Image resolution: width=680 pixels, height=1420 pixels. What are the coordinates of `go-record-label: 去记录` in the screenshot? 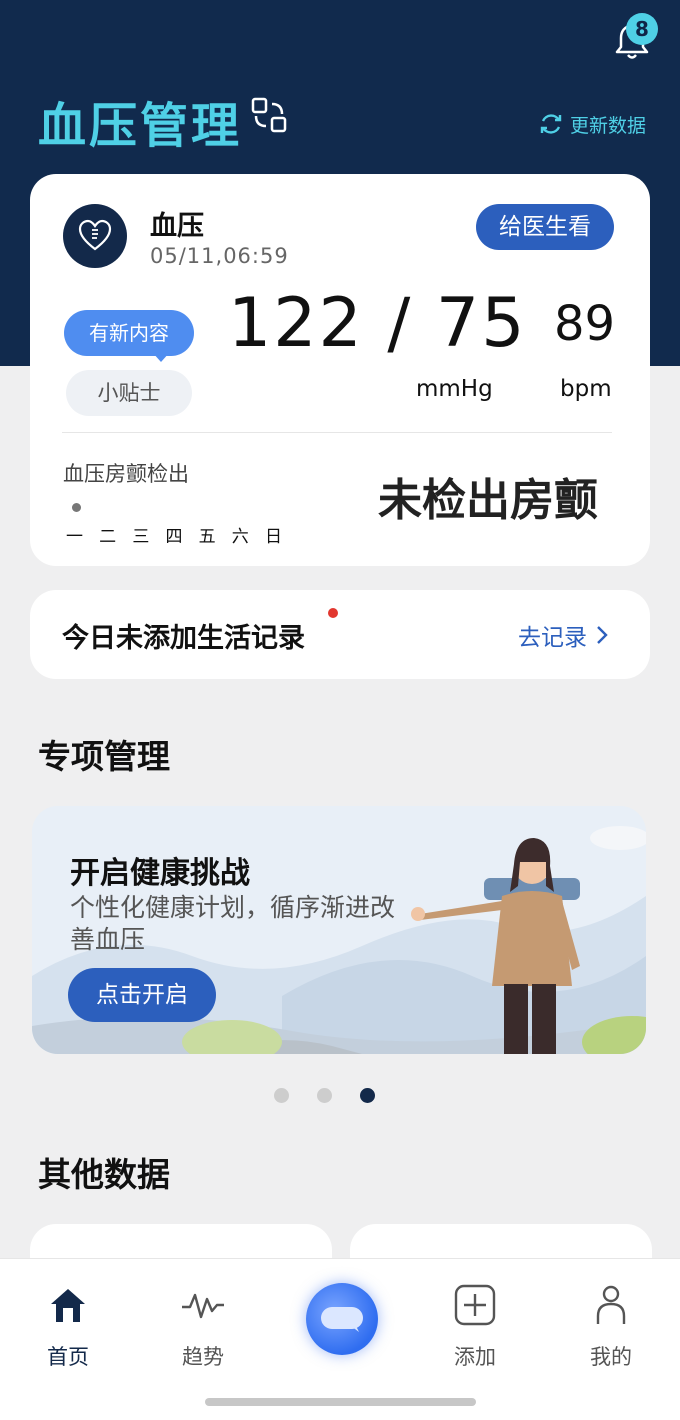 It's located at (552, 638).